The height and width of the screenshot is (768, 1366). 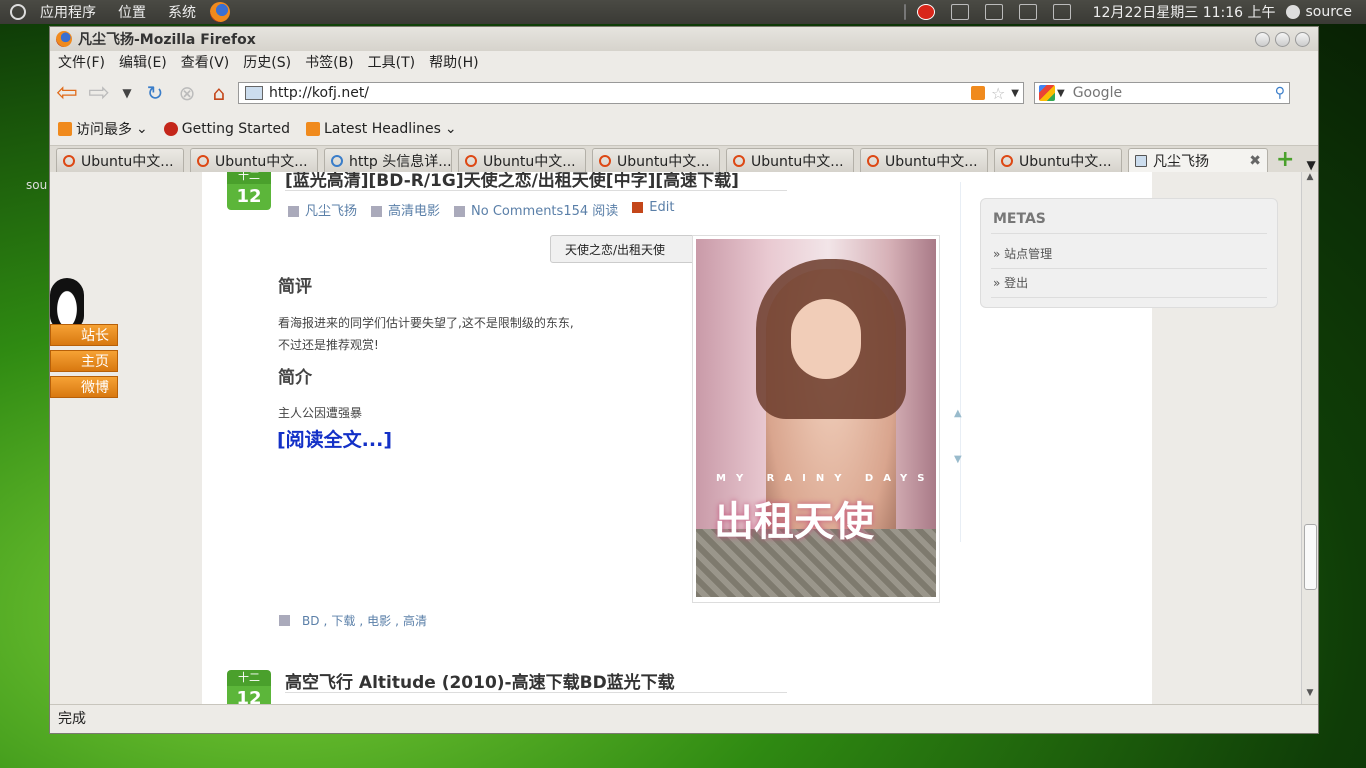 What do you see at coordinates (453, 62) in the screenshot?
I see `menu-help: 帮助(H)` at bounding box center [453, 62].